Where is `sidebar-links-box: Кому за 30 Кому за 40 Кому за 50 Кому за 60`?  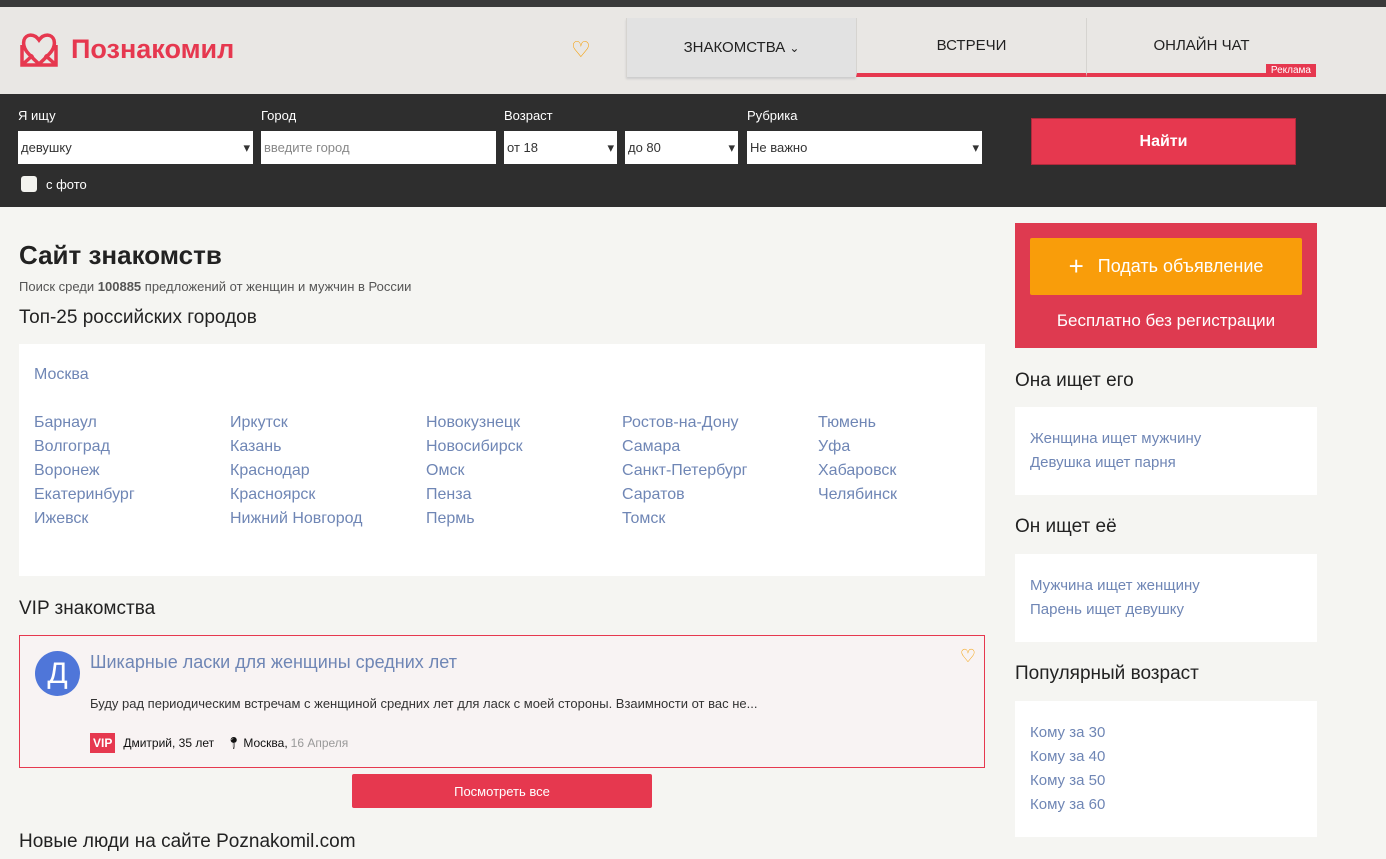 sidebar-links-box: Кому за 30 Кому за 40 Кому за 50 Кому за 60 is located at coordinates (1166, 769).